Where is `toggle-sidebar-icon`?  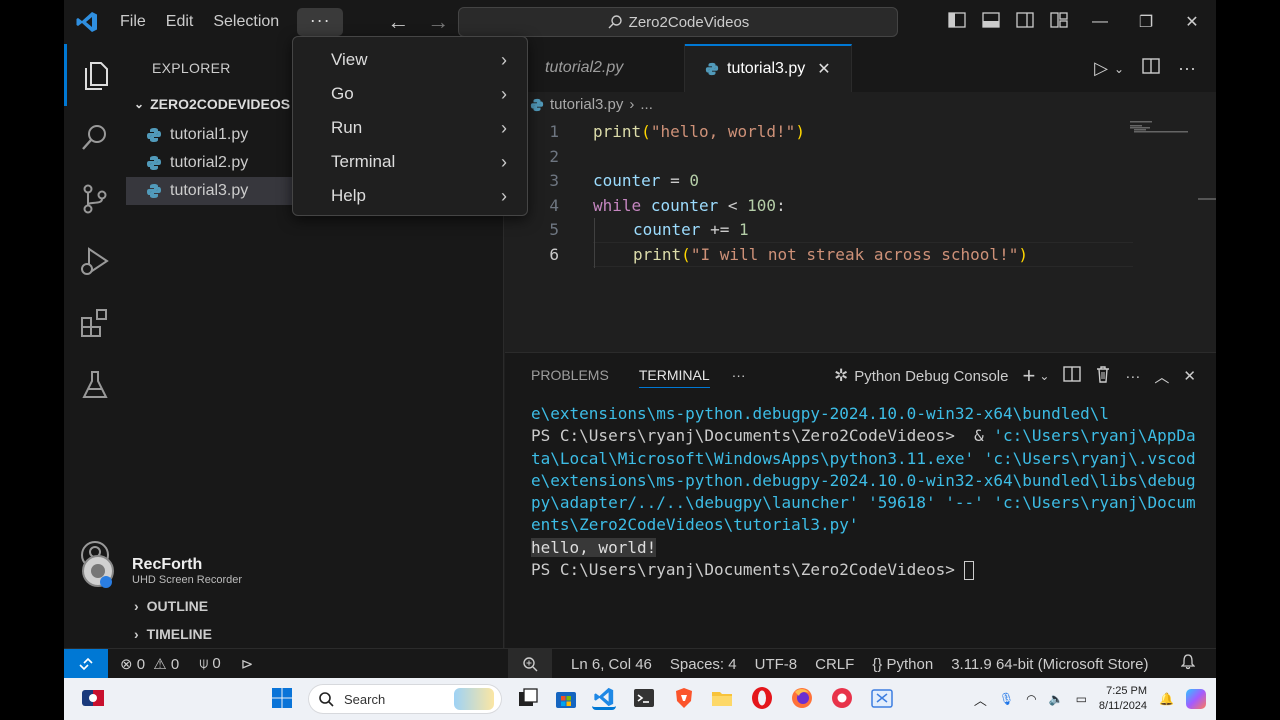
toggle-sidebar-icon is located at coordinates (957, 22).